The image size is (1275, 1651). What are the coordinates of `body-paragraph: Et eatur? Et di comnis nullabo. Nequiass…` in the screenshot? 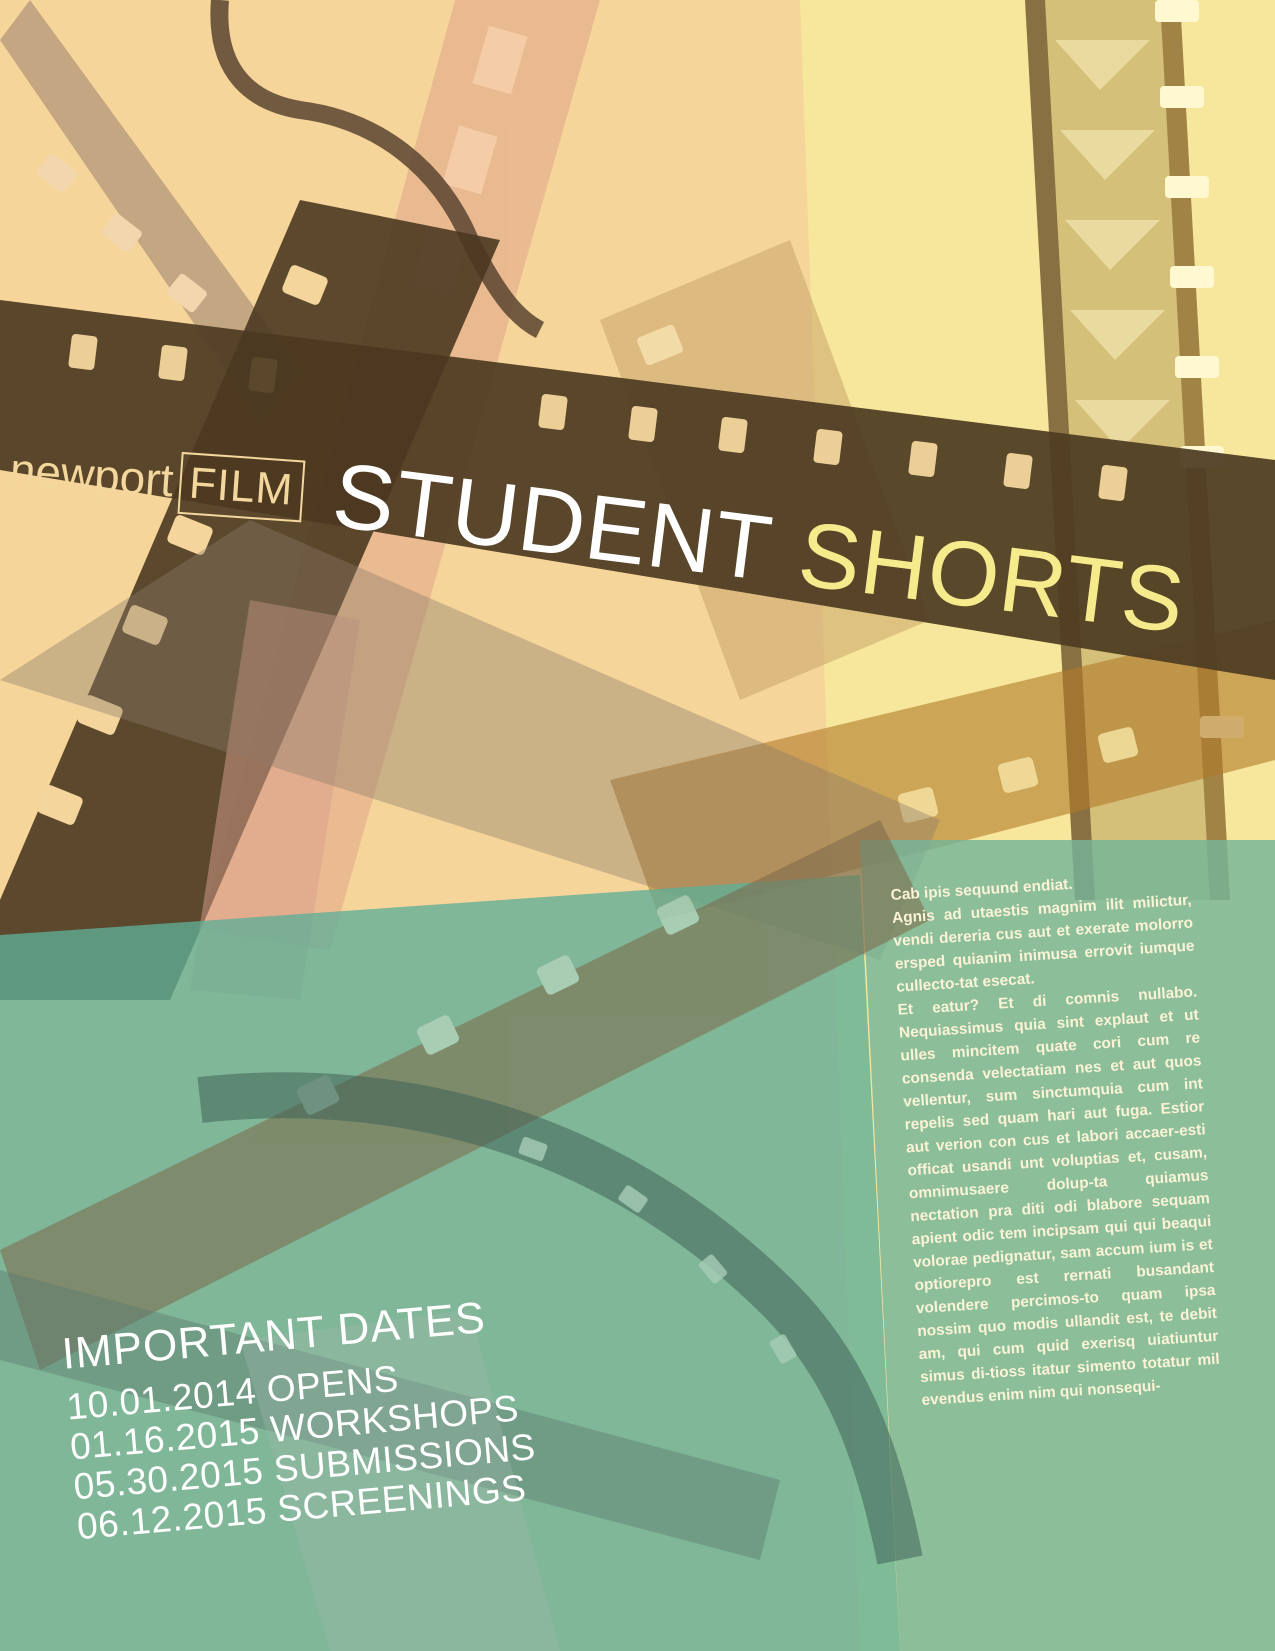 It's located at (1059, 1196).